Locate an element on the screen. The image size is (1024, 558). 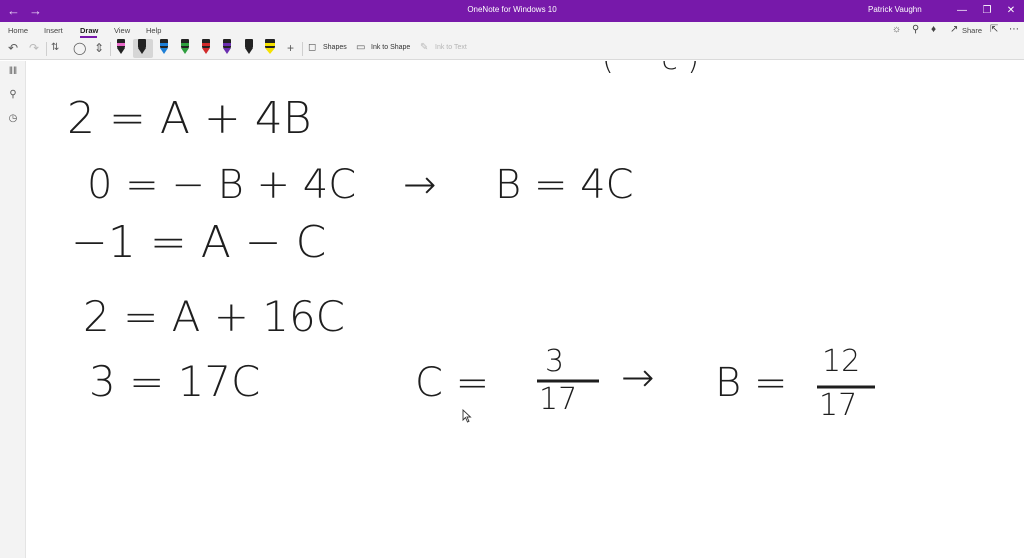
ink-equation-4: 2 = A + 16C is located at coordinates (214, 316).